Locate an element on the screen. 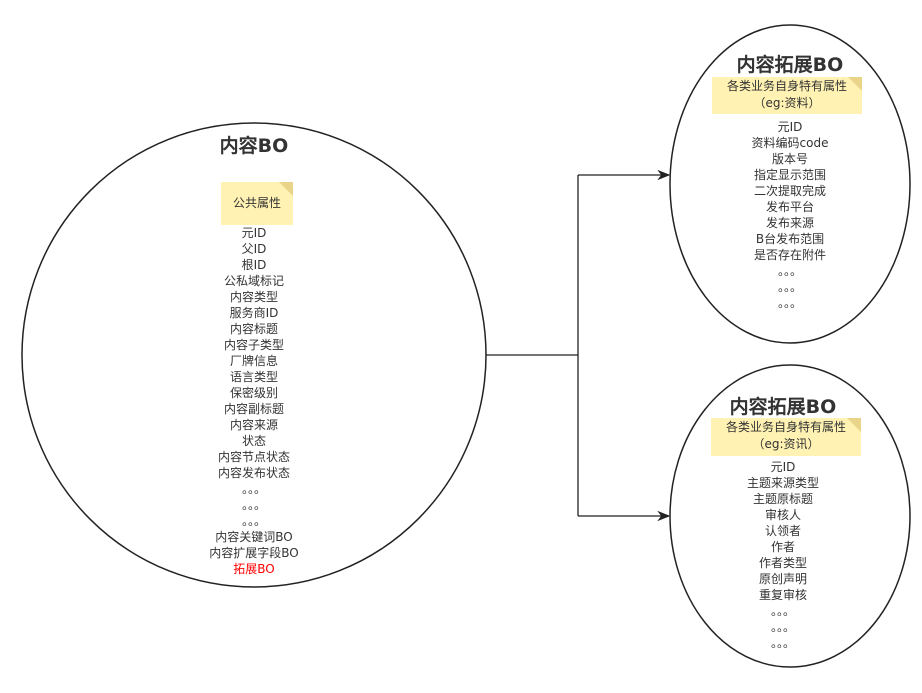  note-text: 公共属性 is located at coordinates (256, 203).